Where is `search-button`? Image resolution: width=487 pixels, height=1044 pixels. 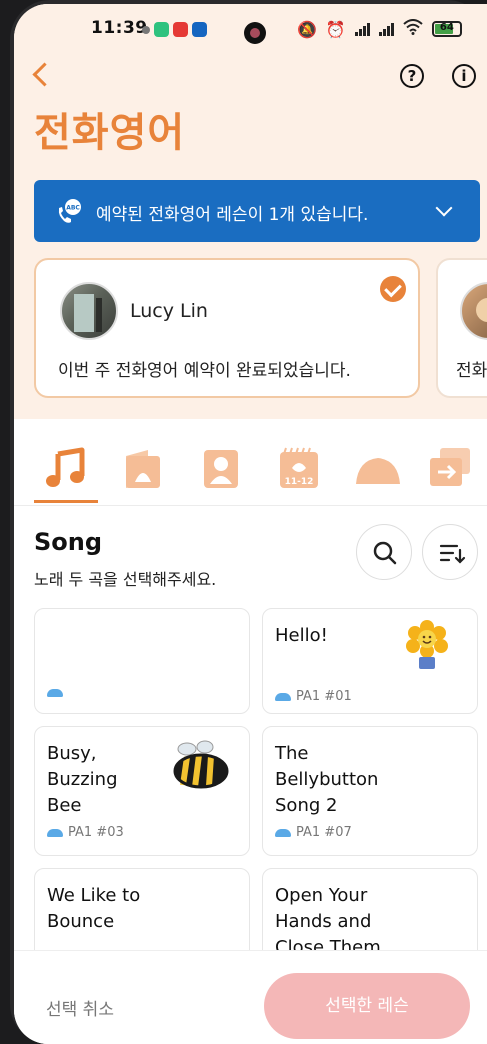 search-button is located at coordinates (384, 552).